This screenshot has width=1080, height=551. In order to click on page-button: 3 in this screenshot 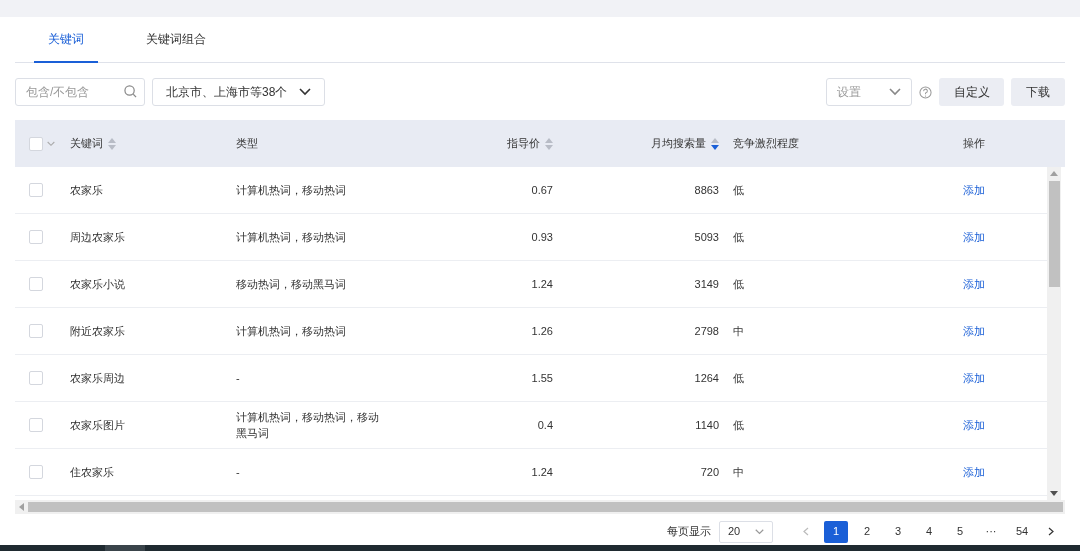, I will do `click(898, 531)`.